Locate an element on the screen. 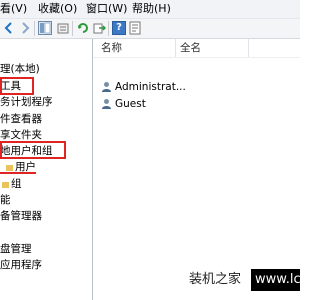  export-icon is located at coordinates (99, 28).